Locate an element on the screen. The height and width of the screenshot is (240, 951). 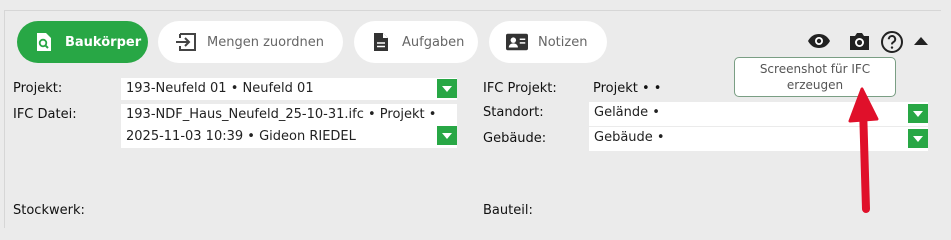
ifc-projekt-label: IFC Projekt: is located at coordinates (520, 88).